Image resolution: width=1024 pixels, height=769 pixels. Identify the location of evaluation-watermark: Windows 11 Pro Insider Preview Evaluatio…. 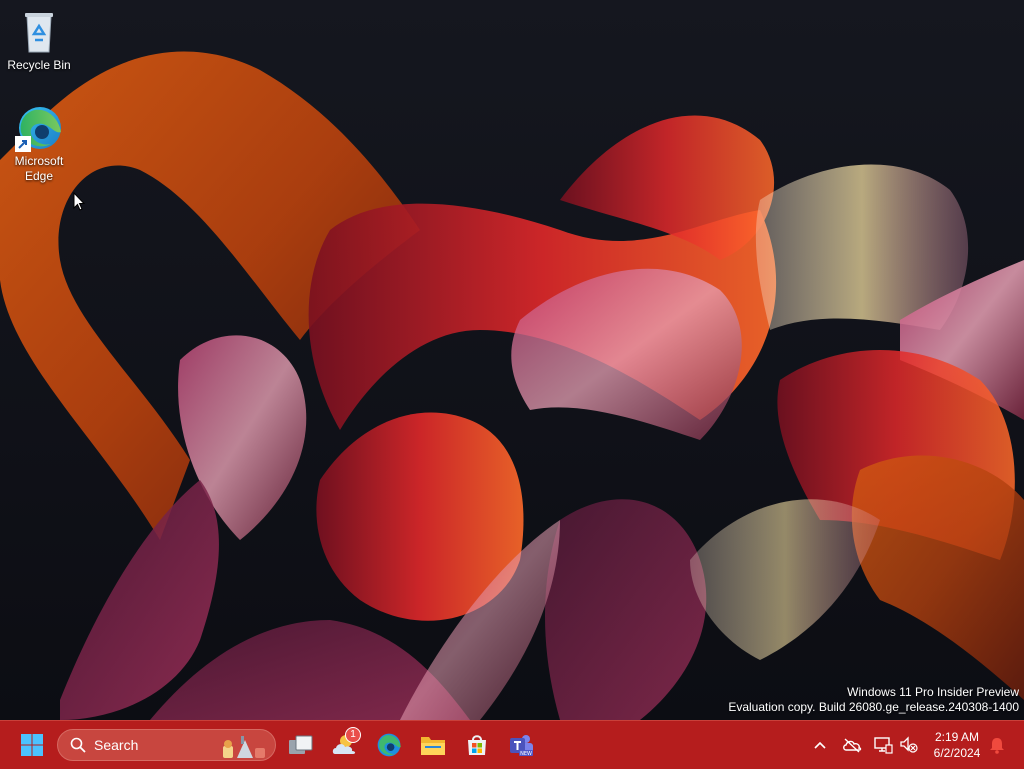
(873, 700).